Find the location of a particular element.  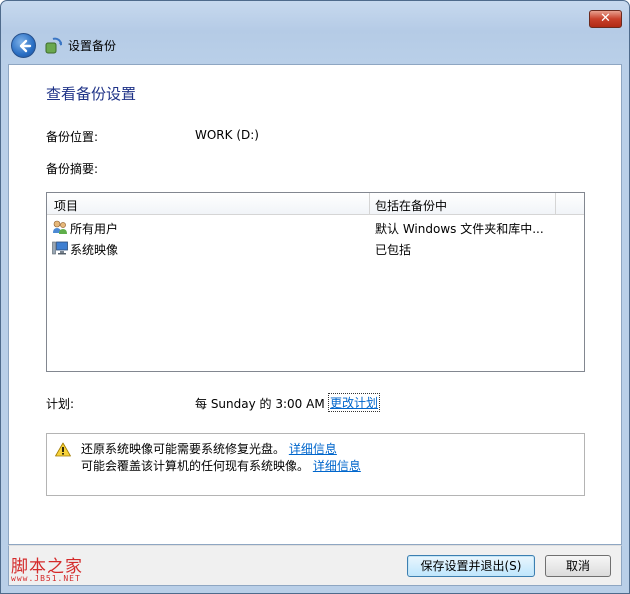

page-heading: 查看备份设置 is located at coordinates (91, 94).